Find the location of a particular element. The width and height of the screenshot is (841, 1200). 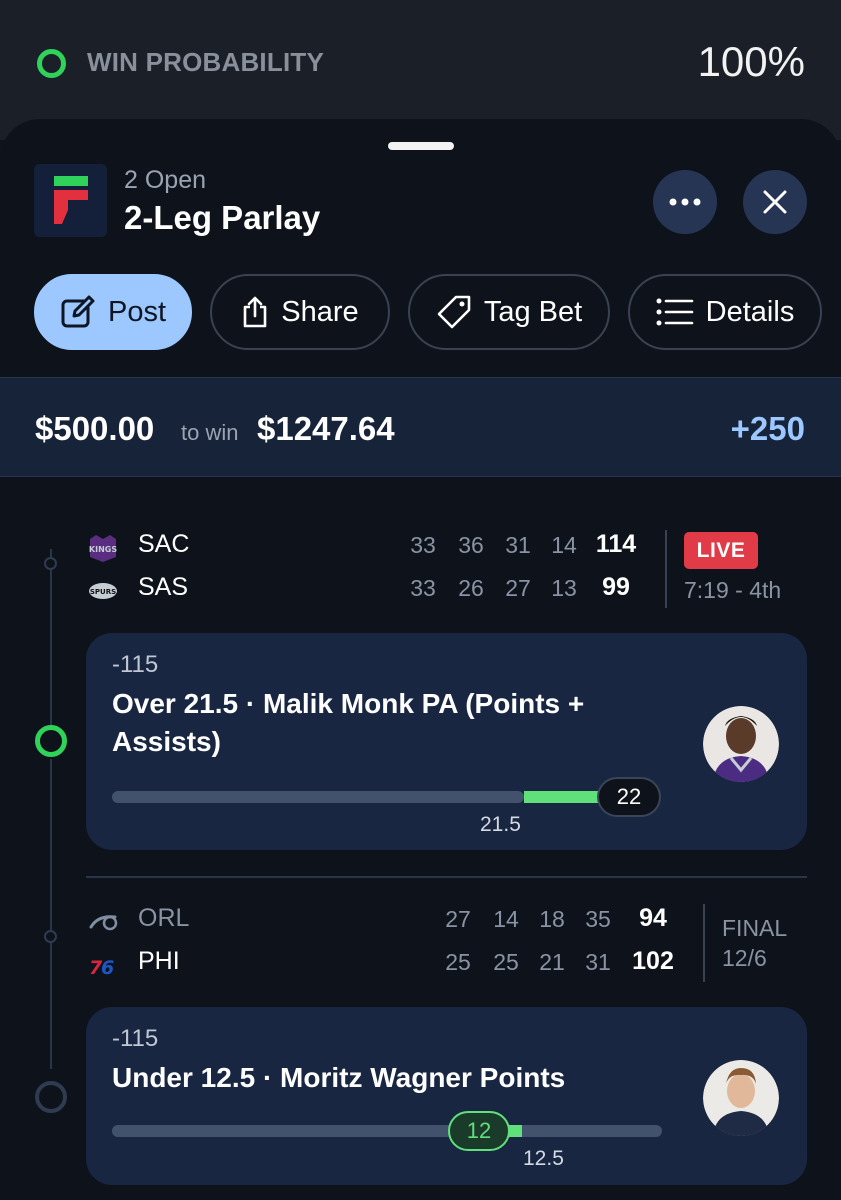

ellipsis-icon is located at coordinates (685, 202).